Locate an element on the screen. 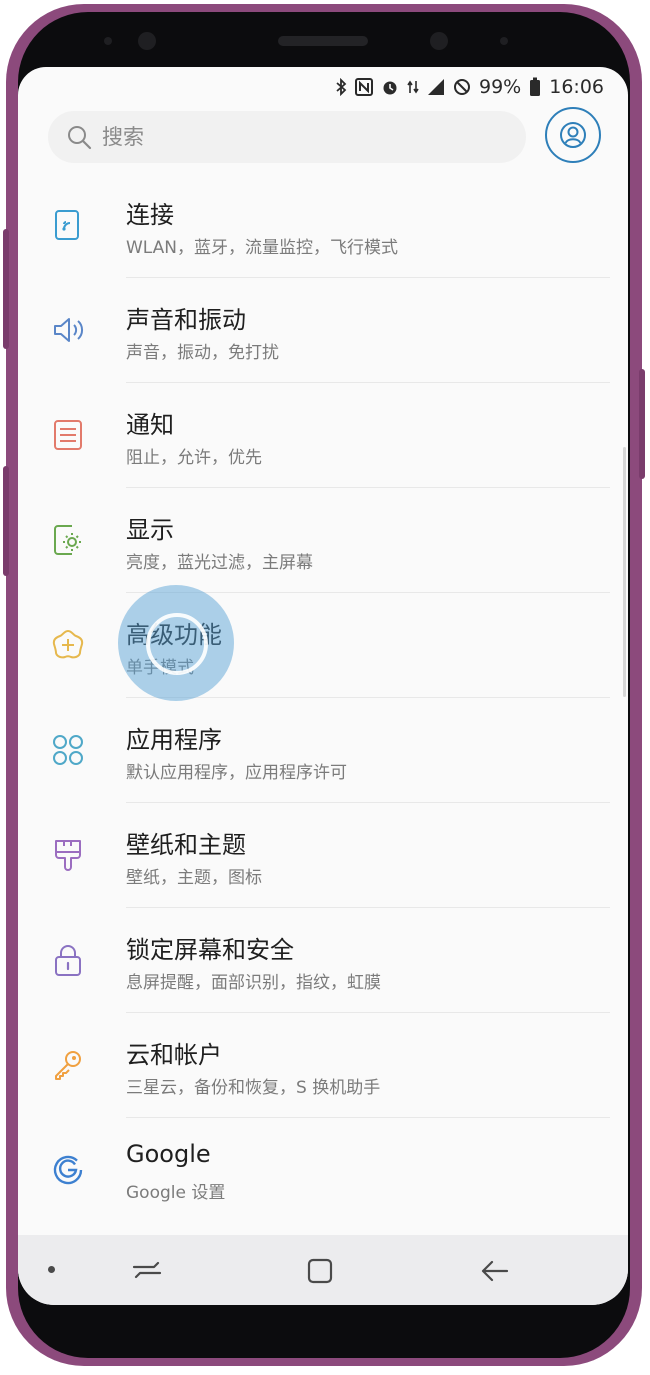 Image resolution: width=650 pixels, height=1375 pixels. power-button is located at coordinates (642, 424).